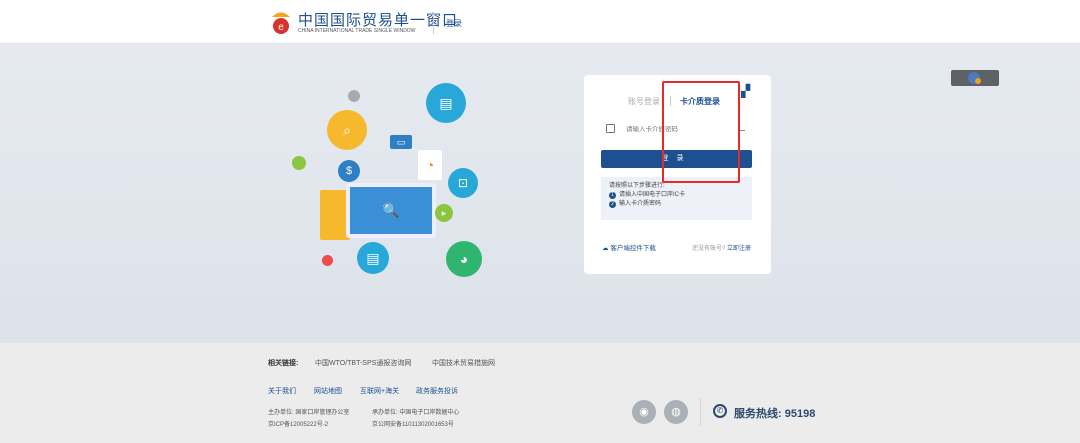  I want to click on download-label: 客户端控件下载, so click(633, 248).